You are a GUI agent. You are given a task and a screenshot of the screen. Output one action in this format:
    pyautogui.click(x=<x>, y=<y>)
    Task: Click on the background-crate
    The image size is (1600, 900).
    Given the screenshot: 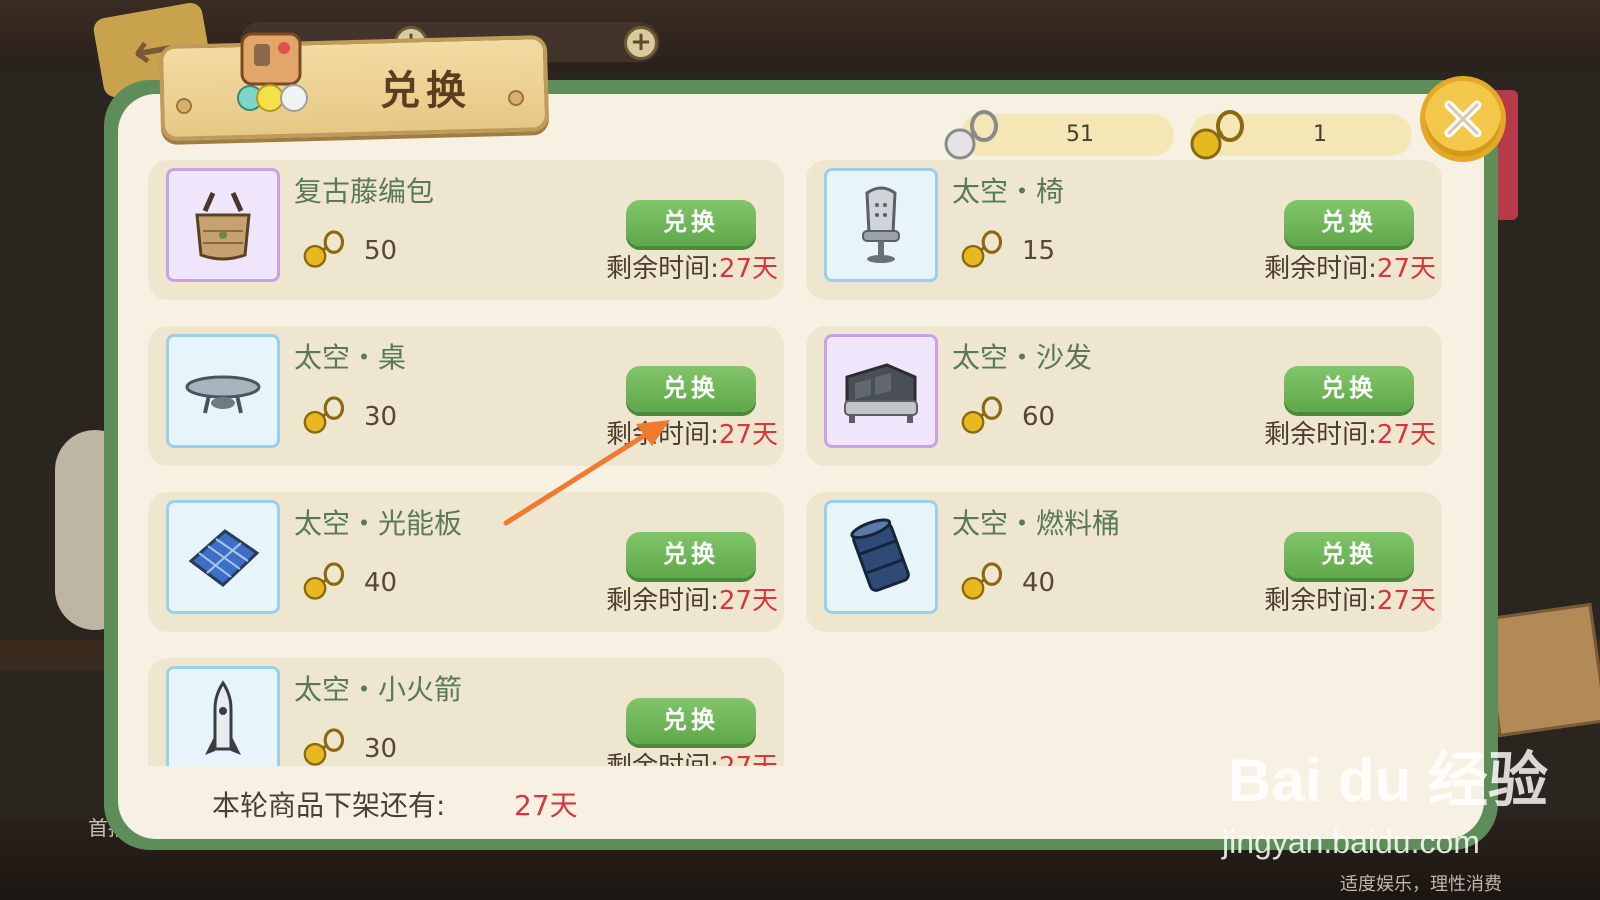 What is the action you would take?
    pyautogui.click(x=1541, y=670)
    